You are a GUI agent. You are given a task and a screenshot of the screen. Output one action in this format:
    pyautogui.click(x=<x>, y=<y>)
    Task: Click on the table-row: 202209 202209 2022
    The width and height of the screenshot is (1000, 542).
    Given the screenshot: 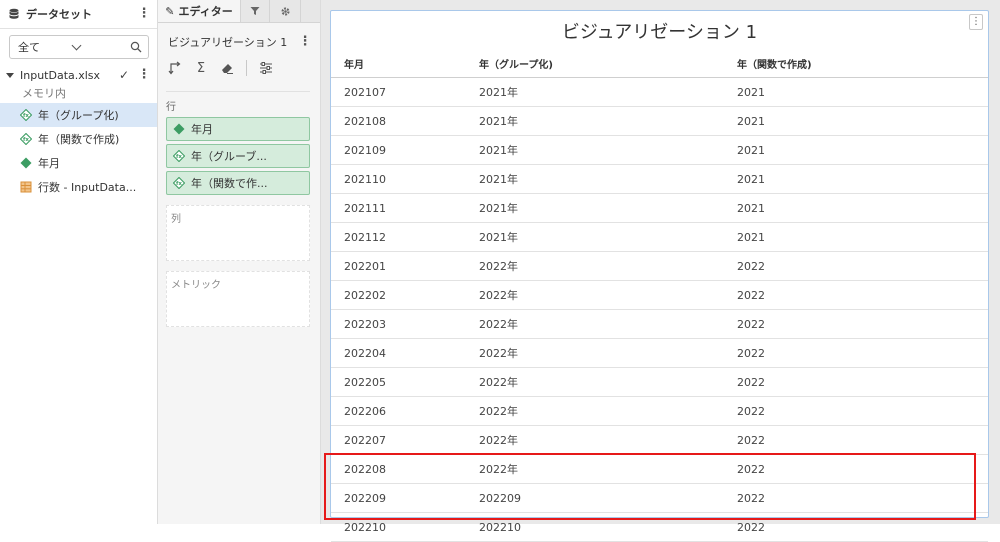 What is the action you would take?
    pyautogui.click(x=659, y=498)
    